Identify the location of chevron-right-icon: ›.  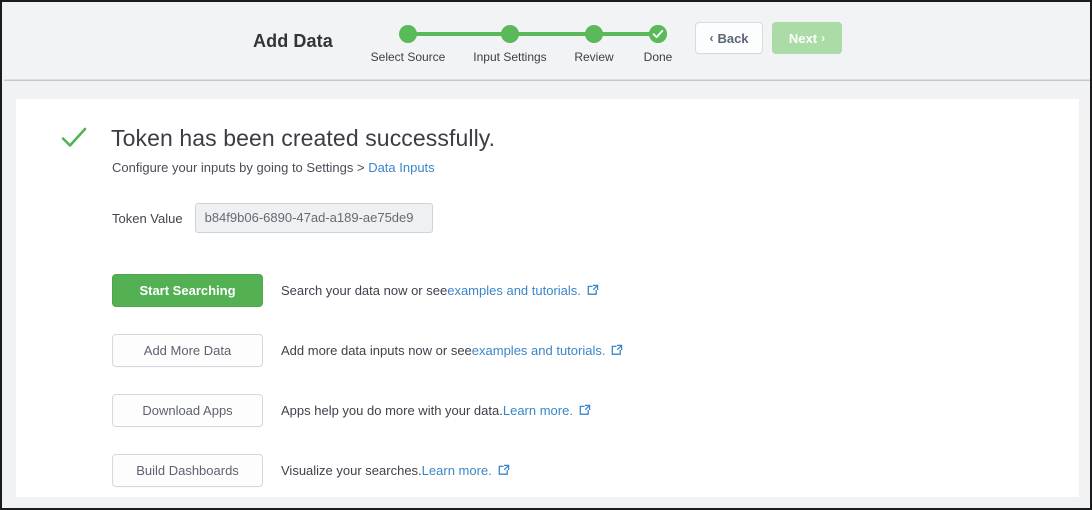
(823, 38).